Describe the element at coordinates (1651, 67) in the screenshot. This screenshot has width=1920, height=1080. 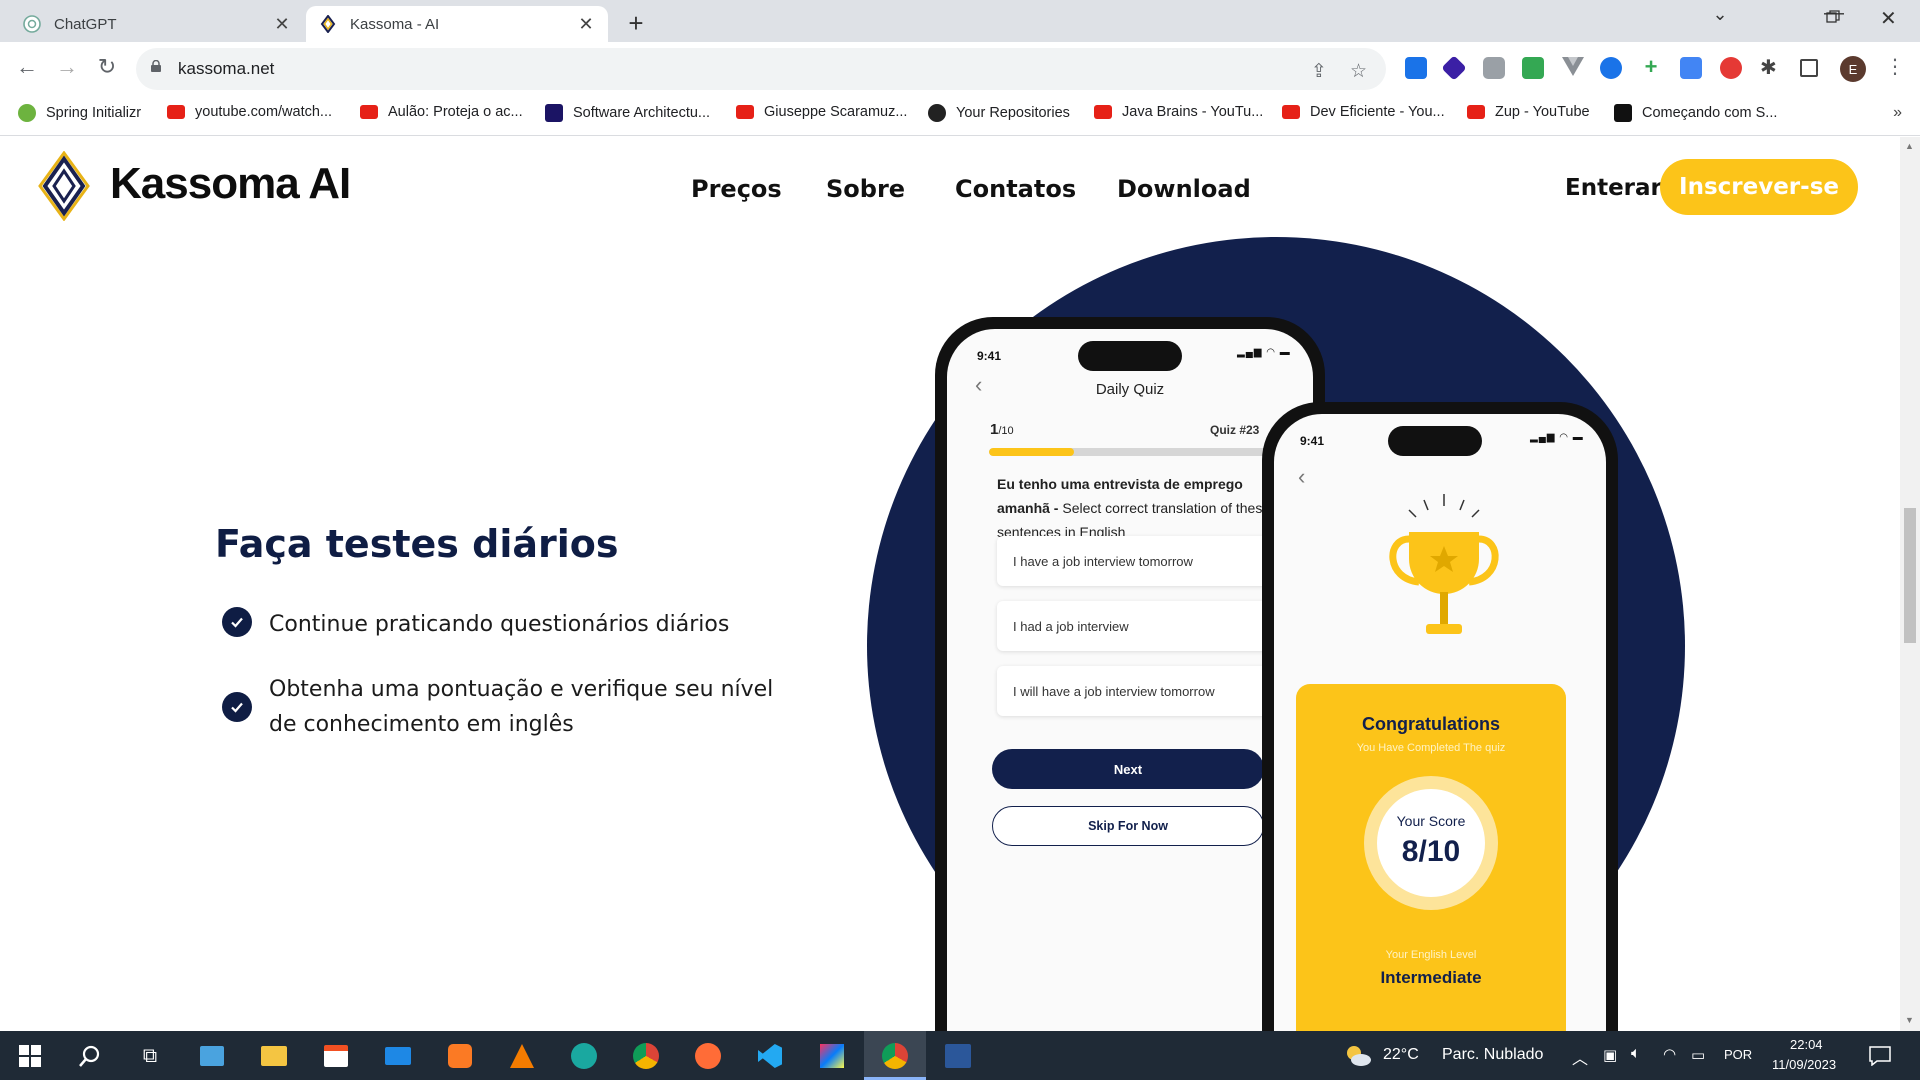
I see `plus-extension-icon: +` at that location.